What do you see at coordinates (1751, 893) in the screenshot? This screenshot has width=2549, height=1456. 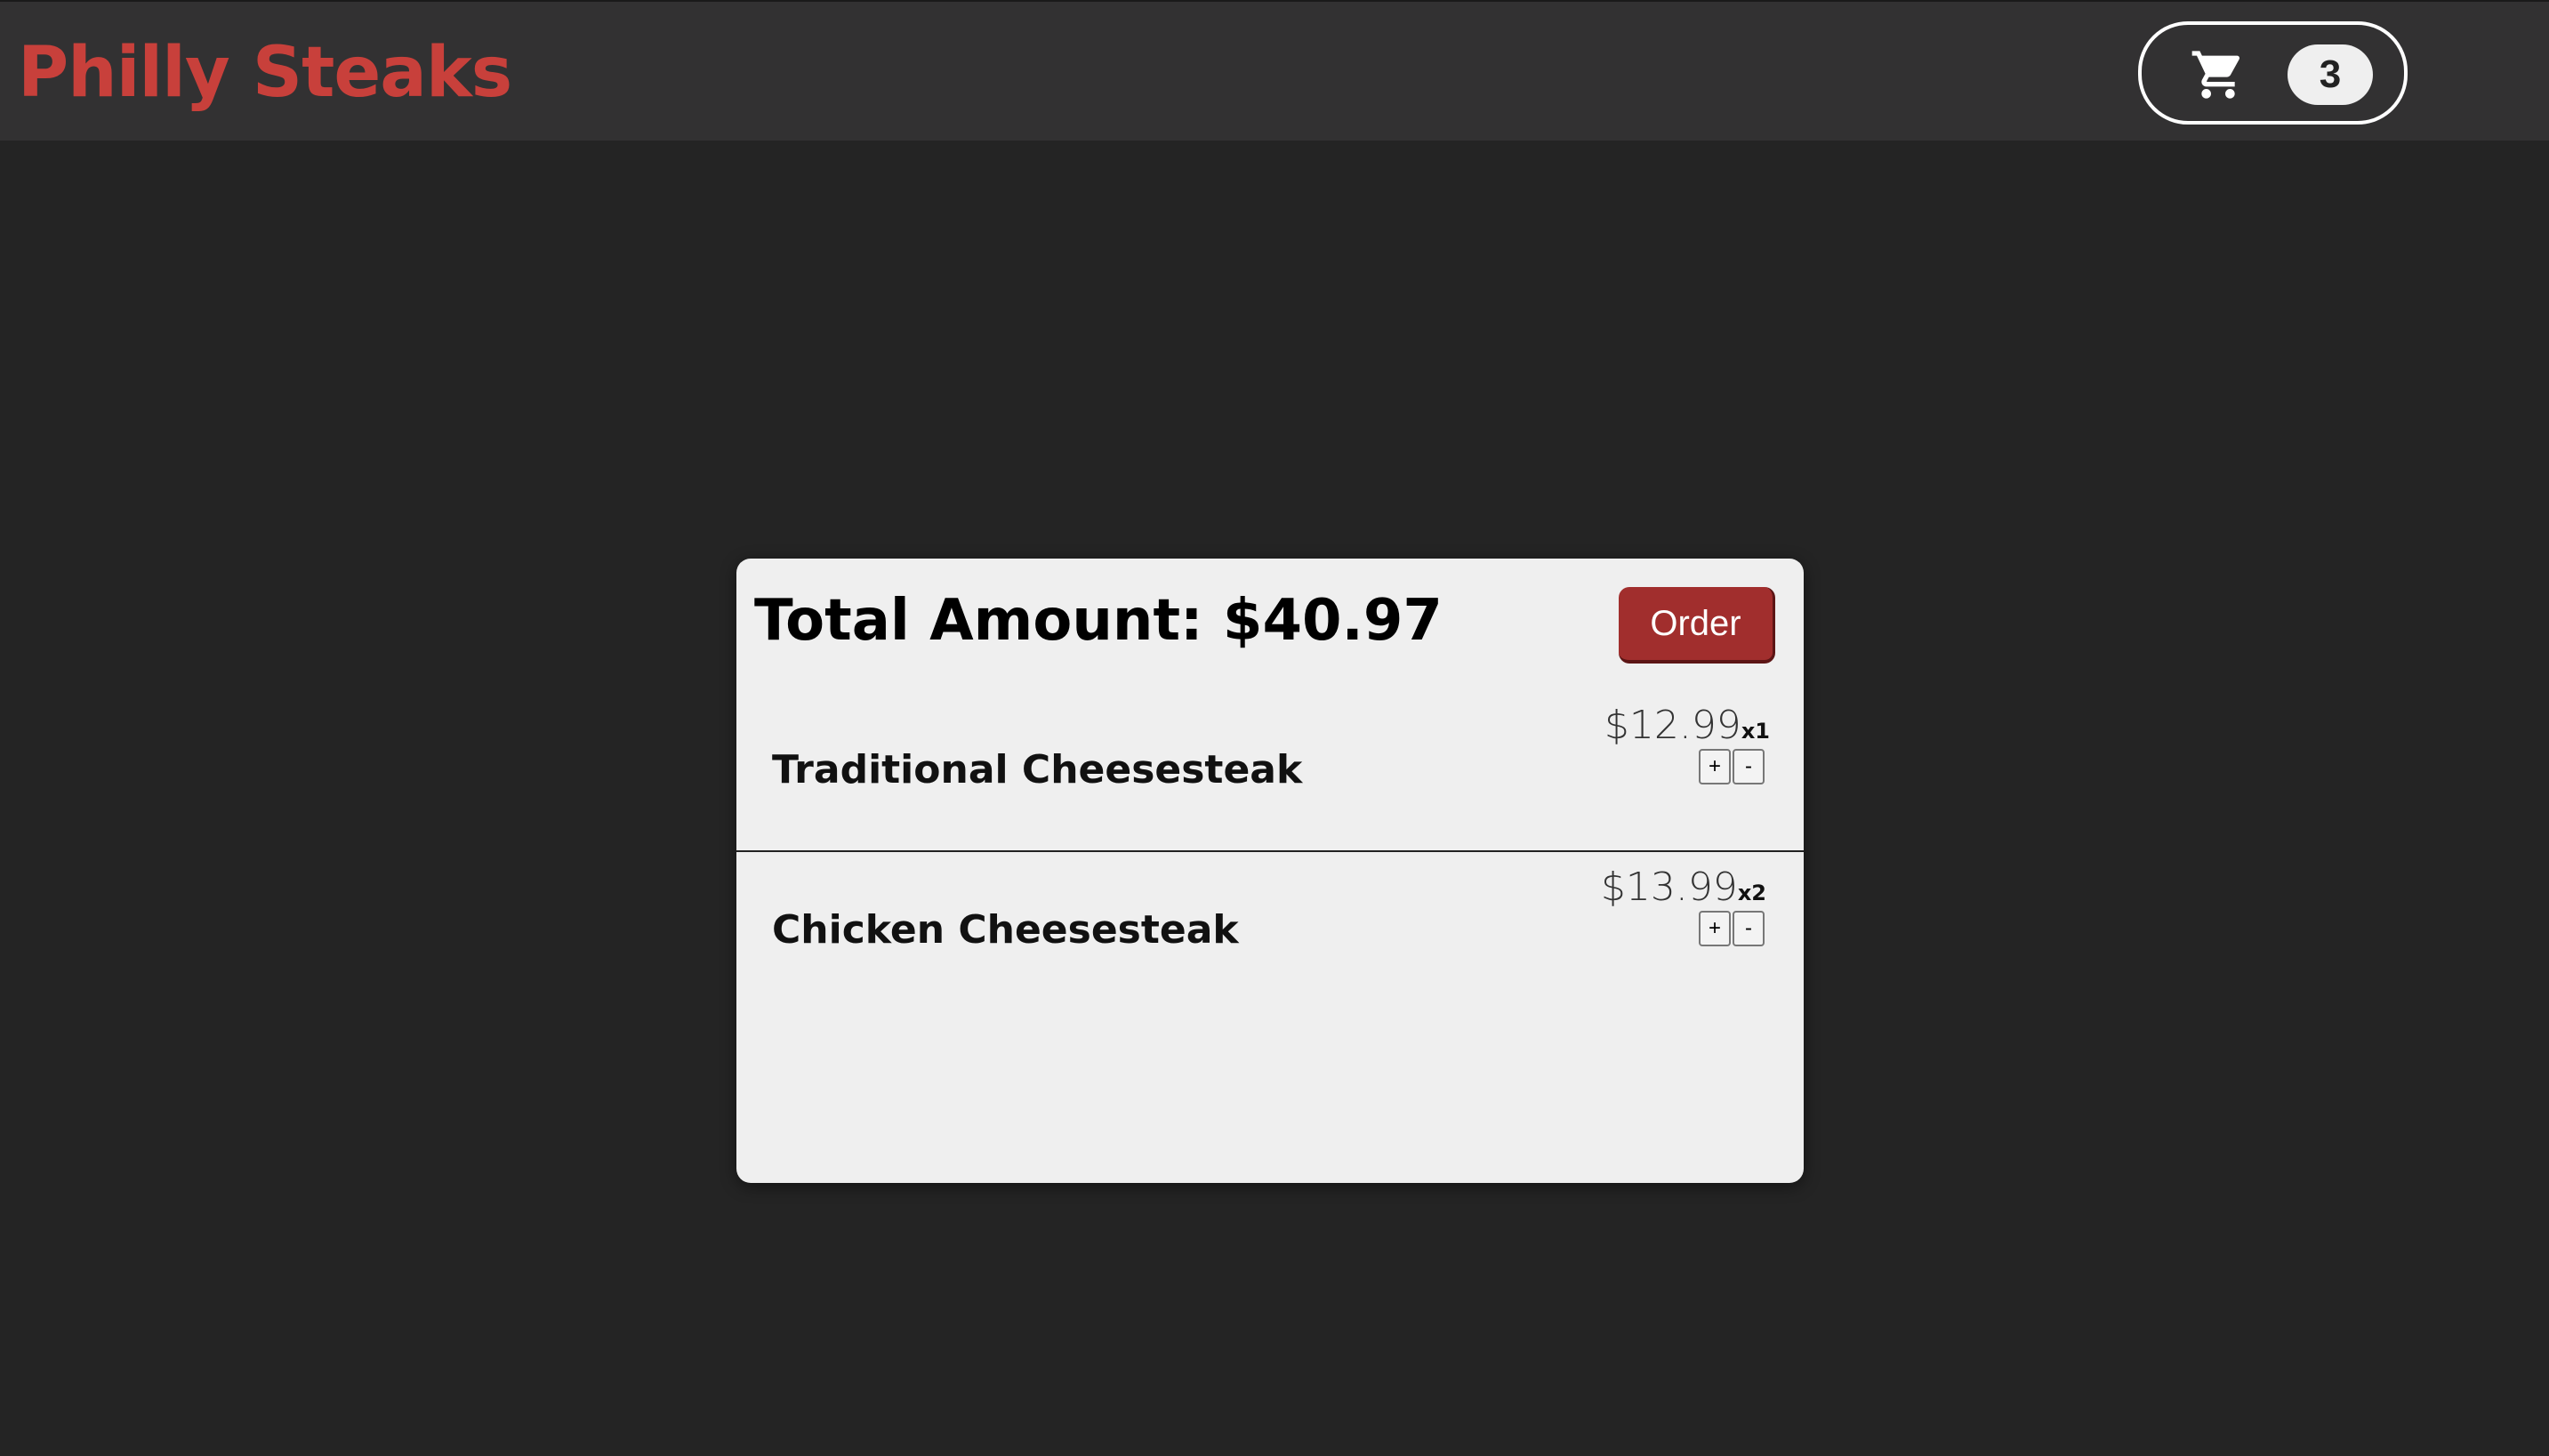 I see `cart-item-quantity: x2` at bounding box center [1751, 893].